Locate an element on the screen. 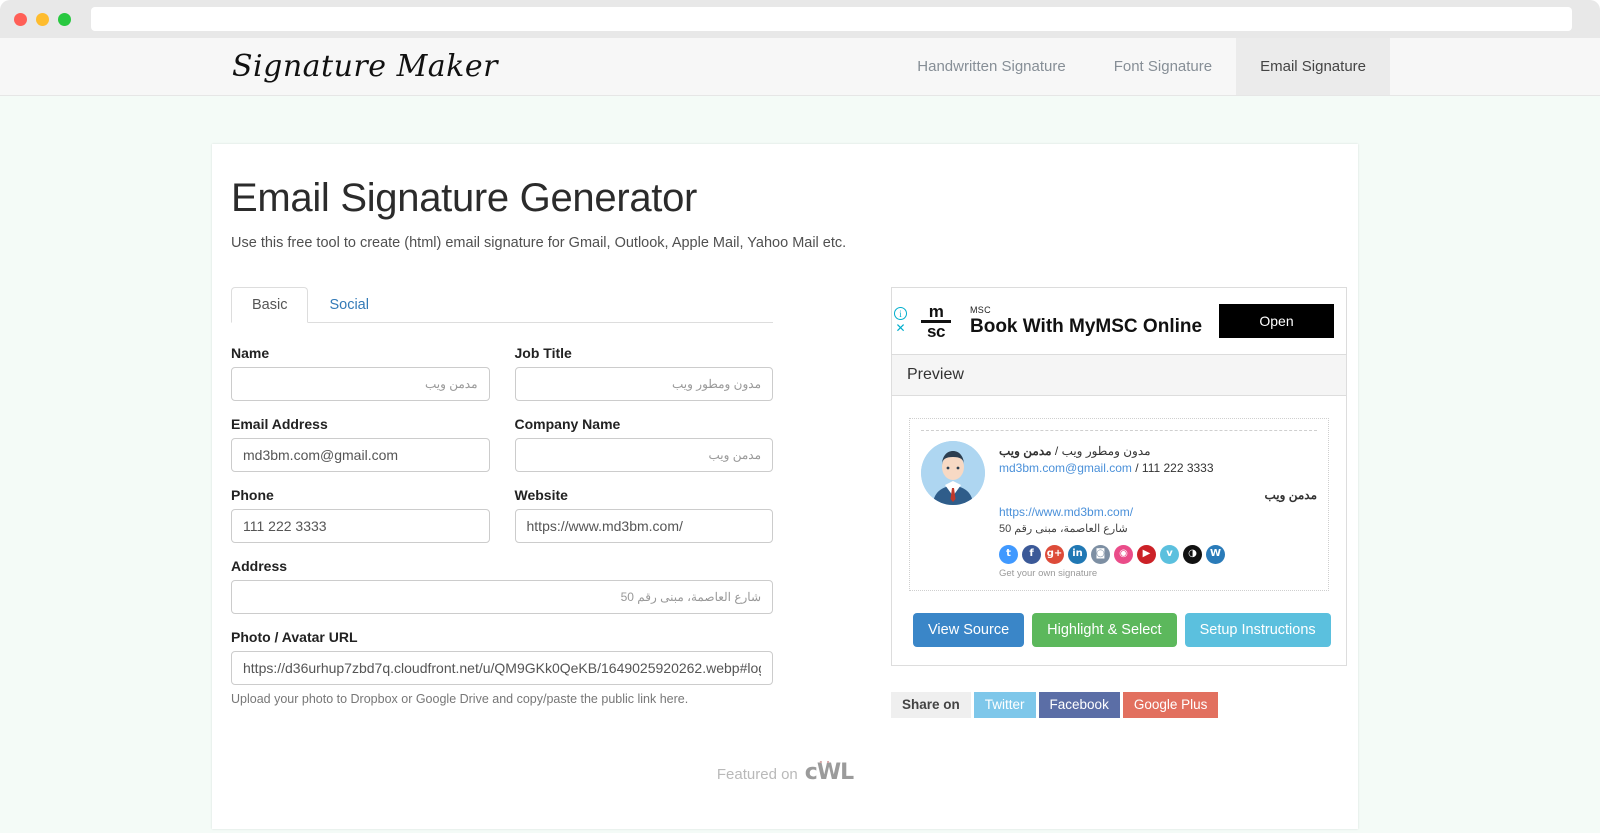  linkedin-icon: in is located at coordinates (1077, 554).